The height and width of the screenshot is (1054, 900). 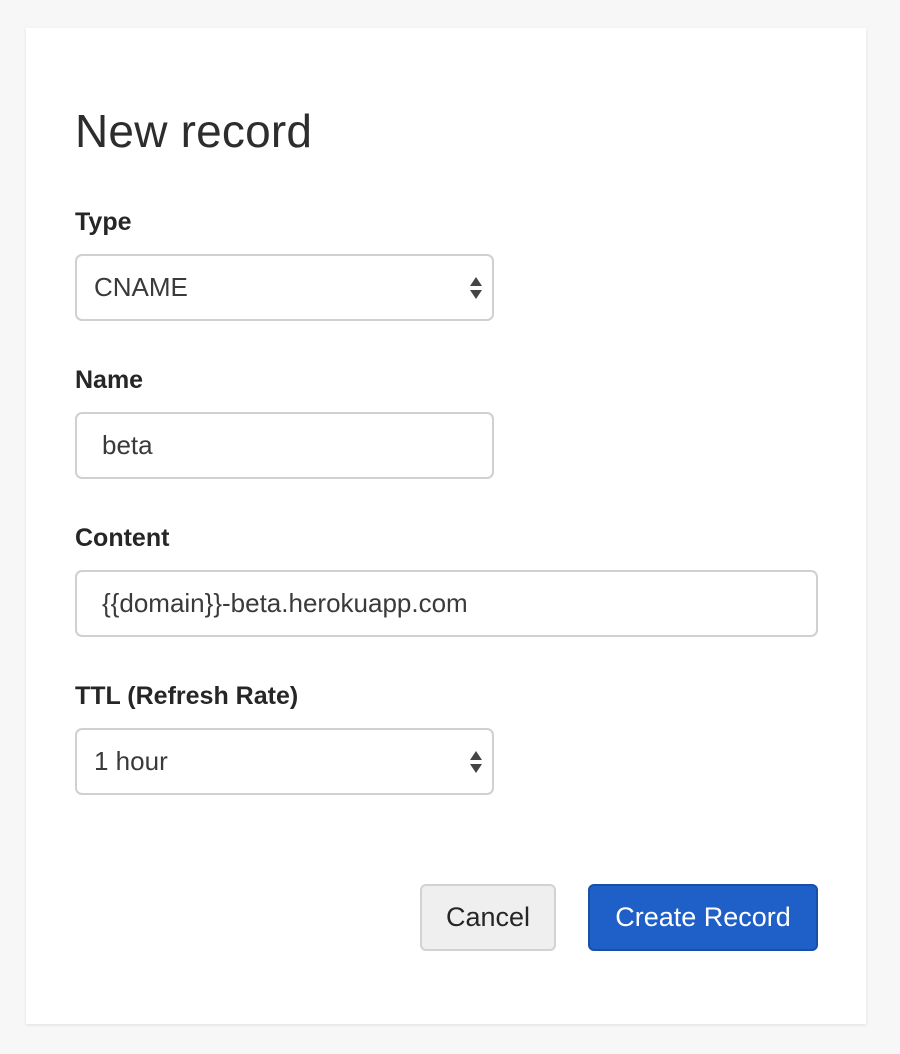 I want to click on ttl-select: 1 hour, so click(x=284, y=761).